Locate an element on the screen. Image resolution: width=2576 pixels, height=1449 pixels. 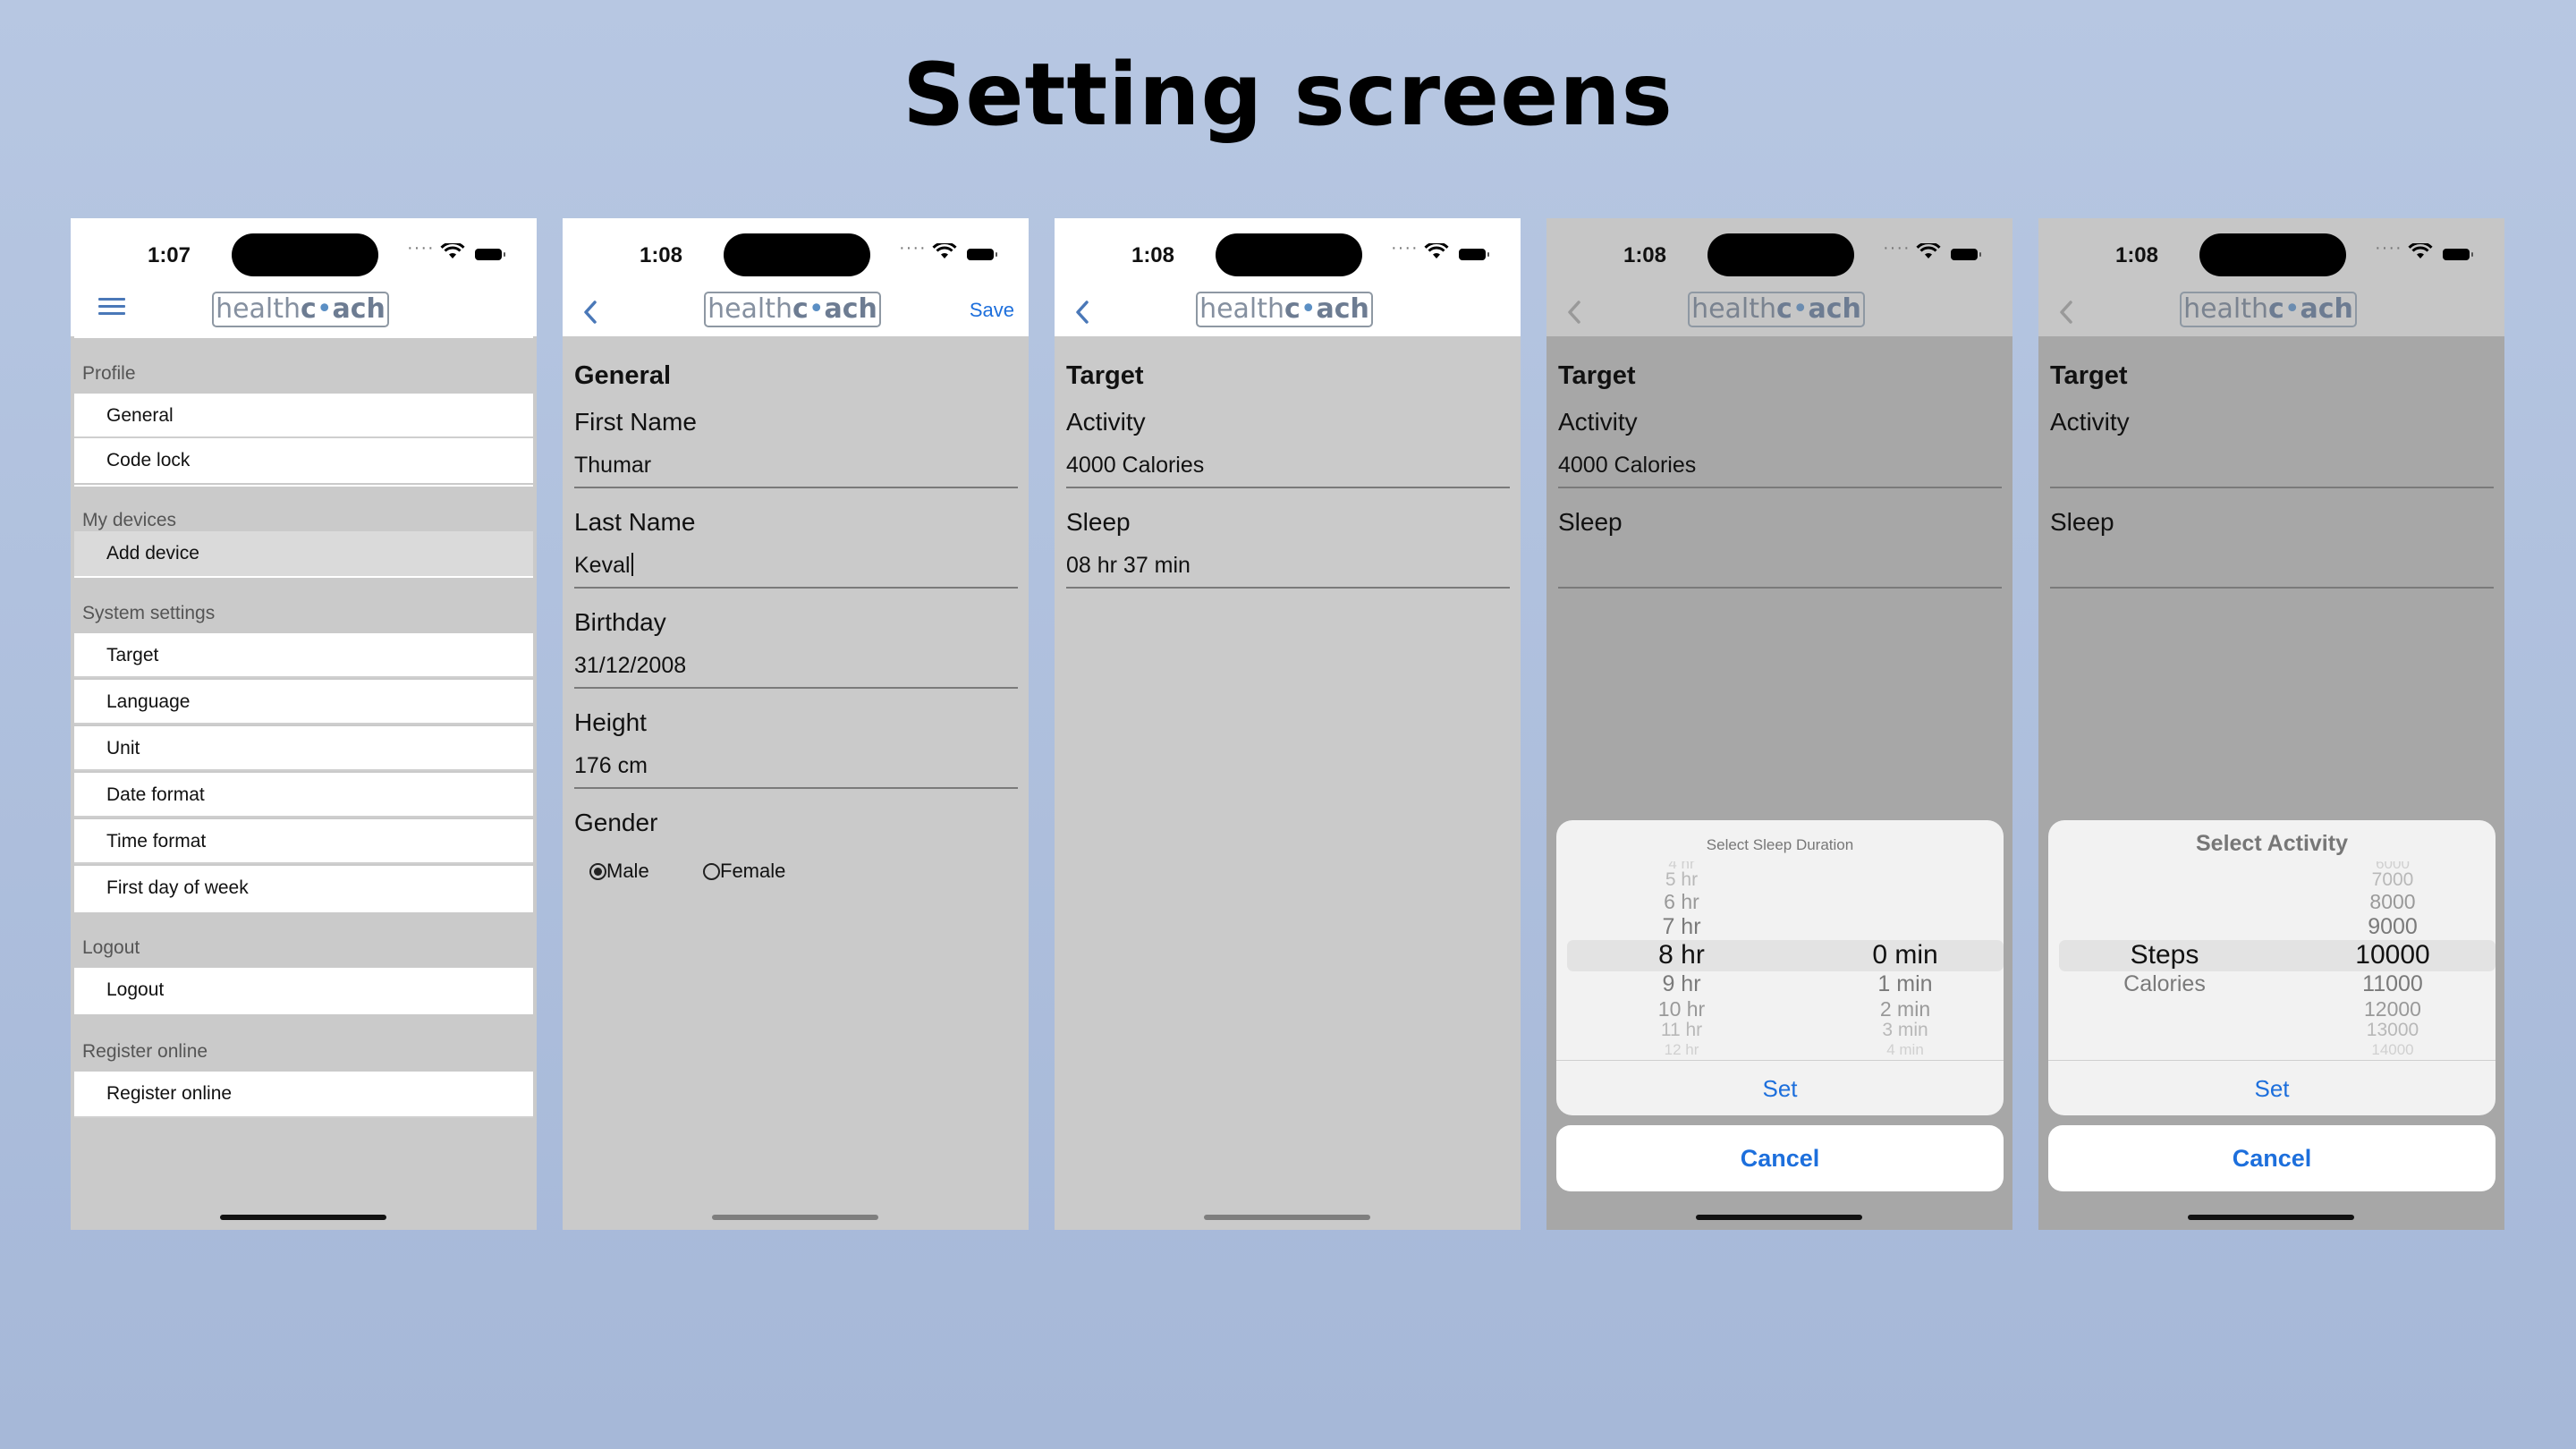
gender-label: Gender is located at coordinates (616, 822).